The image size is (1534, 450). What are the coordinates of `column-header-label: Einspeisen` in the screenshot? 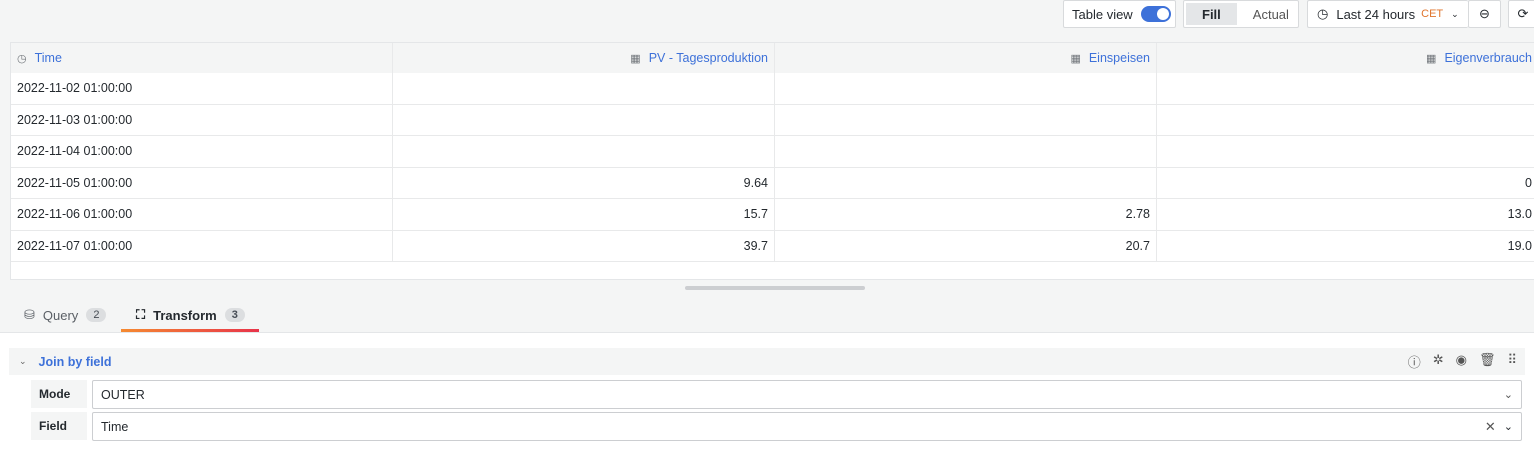 It's located at (1119, 58).